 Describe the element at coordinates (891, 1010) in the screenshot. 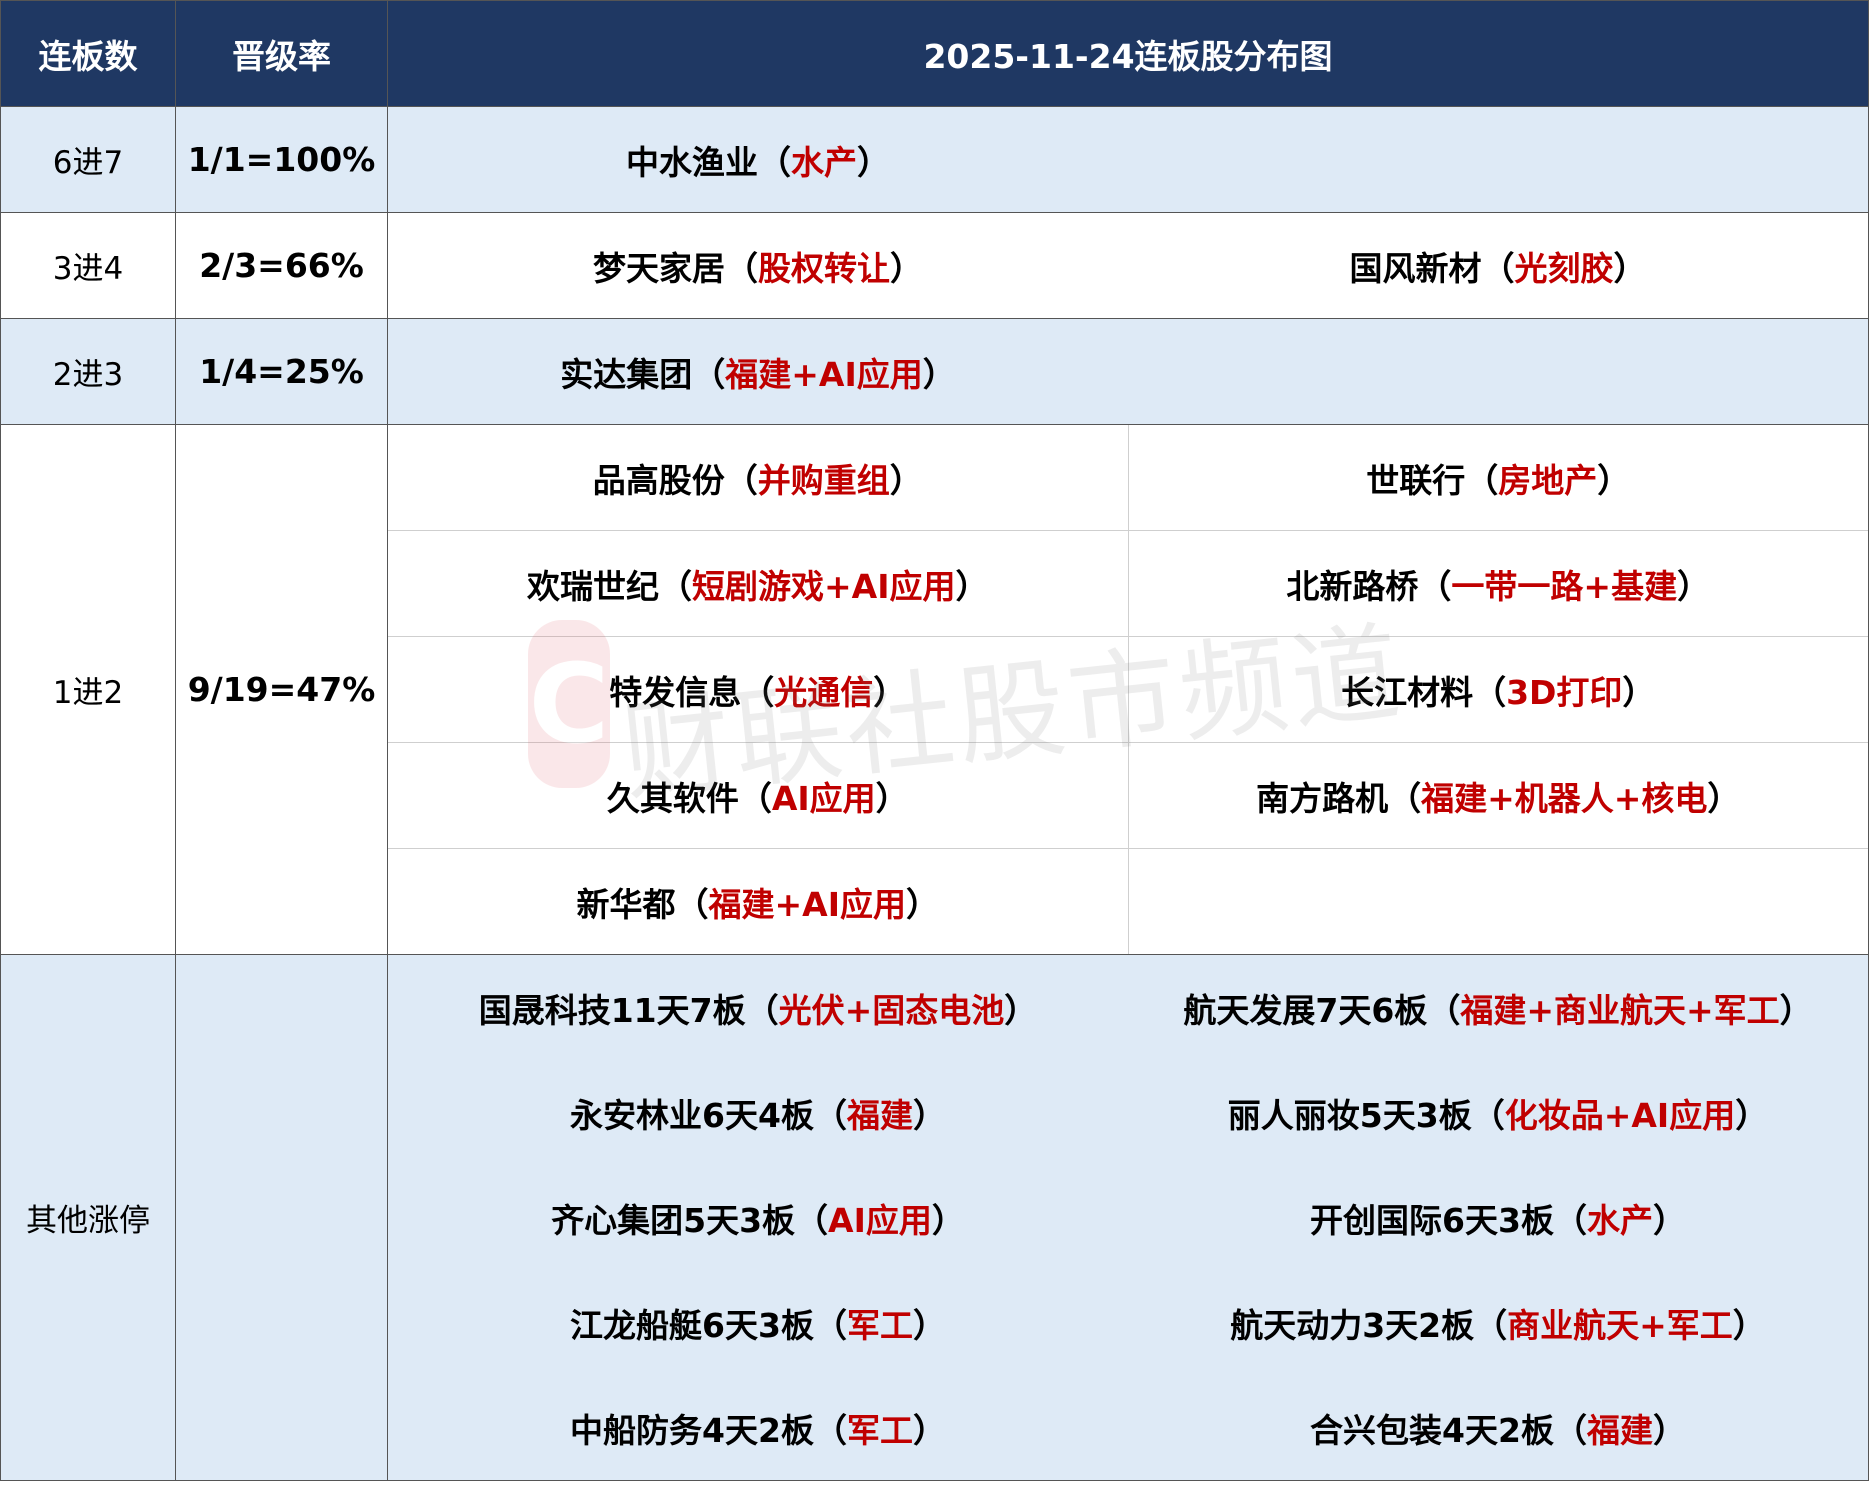

I see `stock-theme: 光伏+固态电池` at that location.